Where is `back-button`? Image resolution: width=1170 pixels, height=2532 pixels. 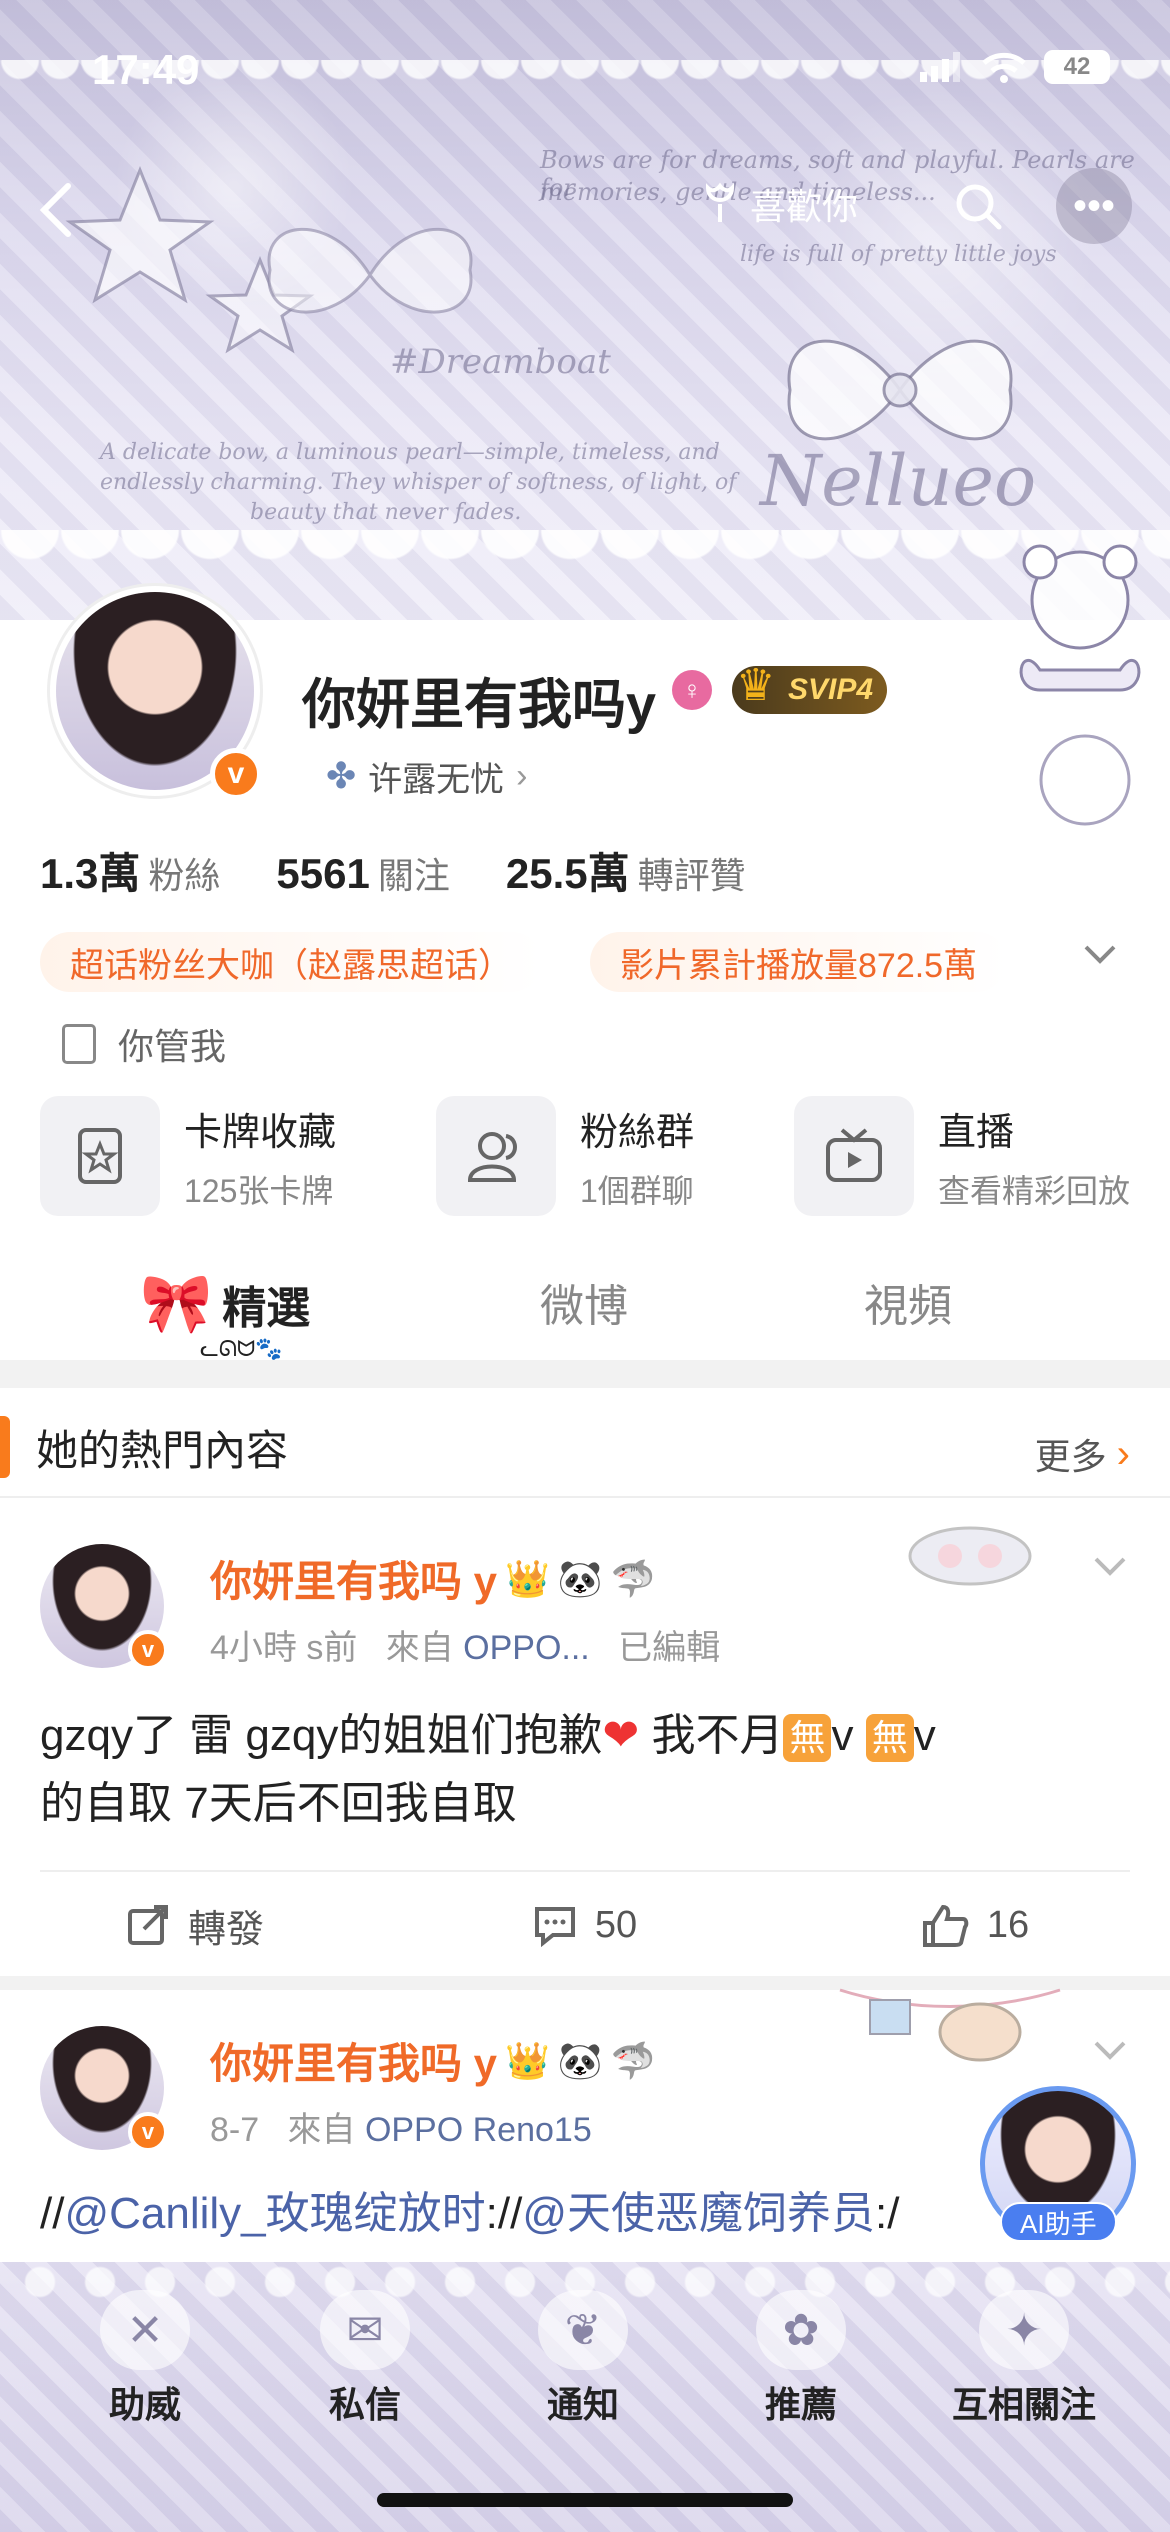 back-button is located at coordinates (61, 210).